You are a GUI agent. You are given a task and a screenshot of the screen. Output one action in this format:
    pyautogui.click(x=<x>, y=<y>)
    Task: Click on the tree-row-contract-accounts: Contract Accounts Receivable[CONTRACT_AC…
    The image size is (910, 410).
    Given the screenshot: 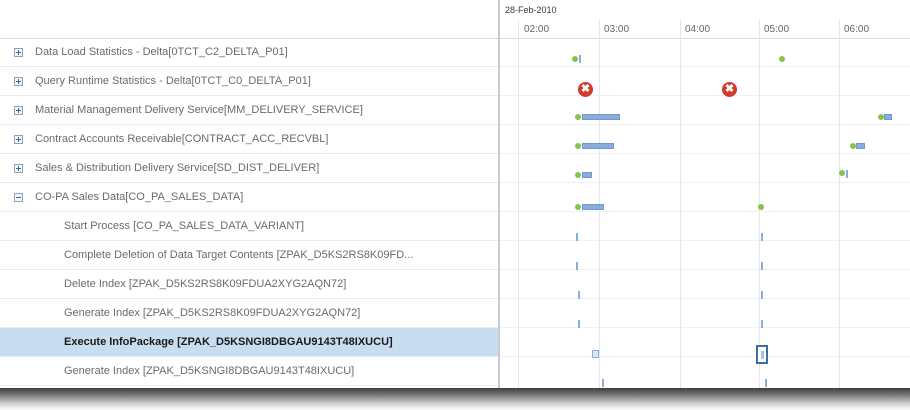 What is the action you would take?
    pyautogui.click(x=249, y=139)
    